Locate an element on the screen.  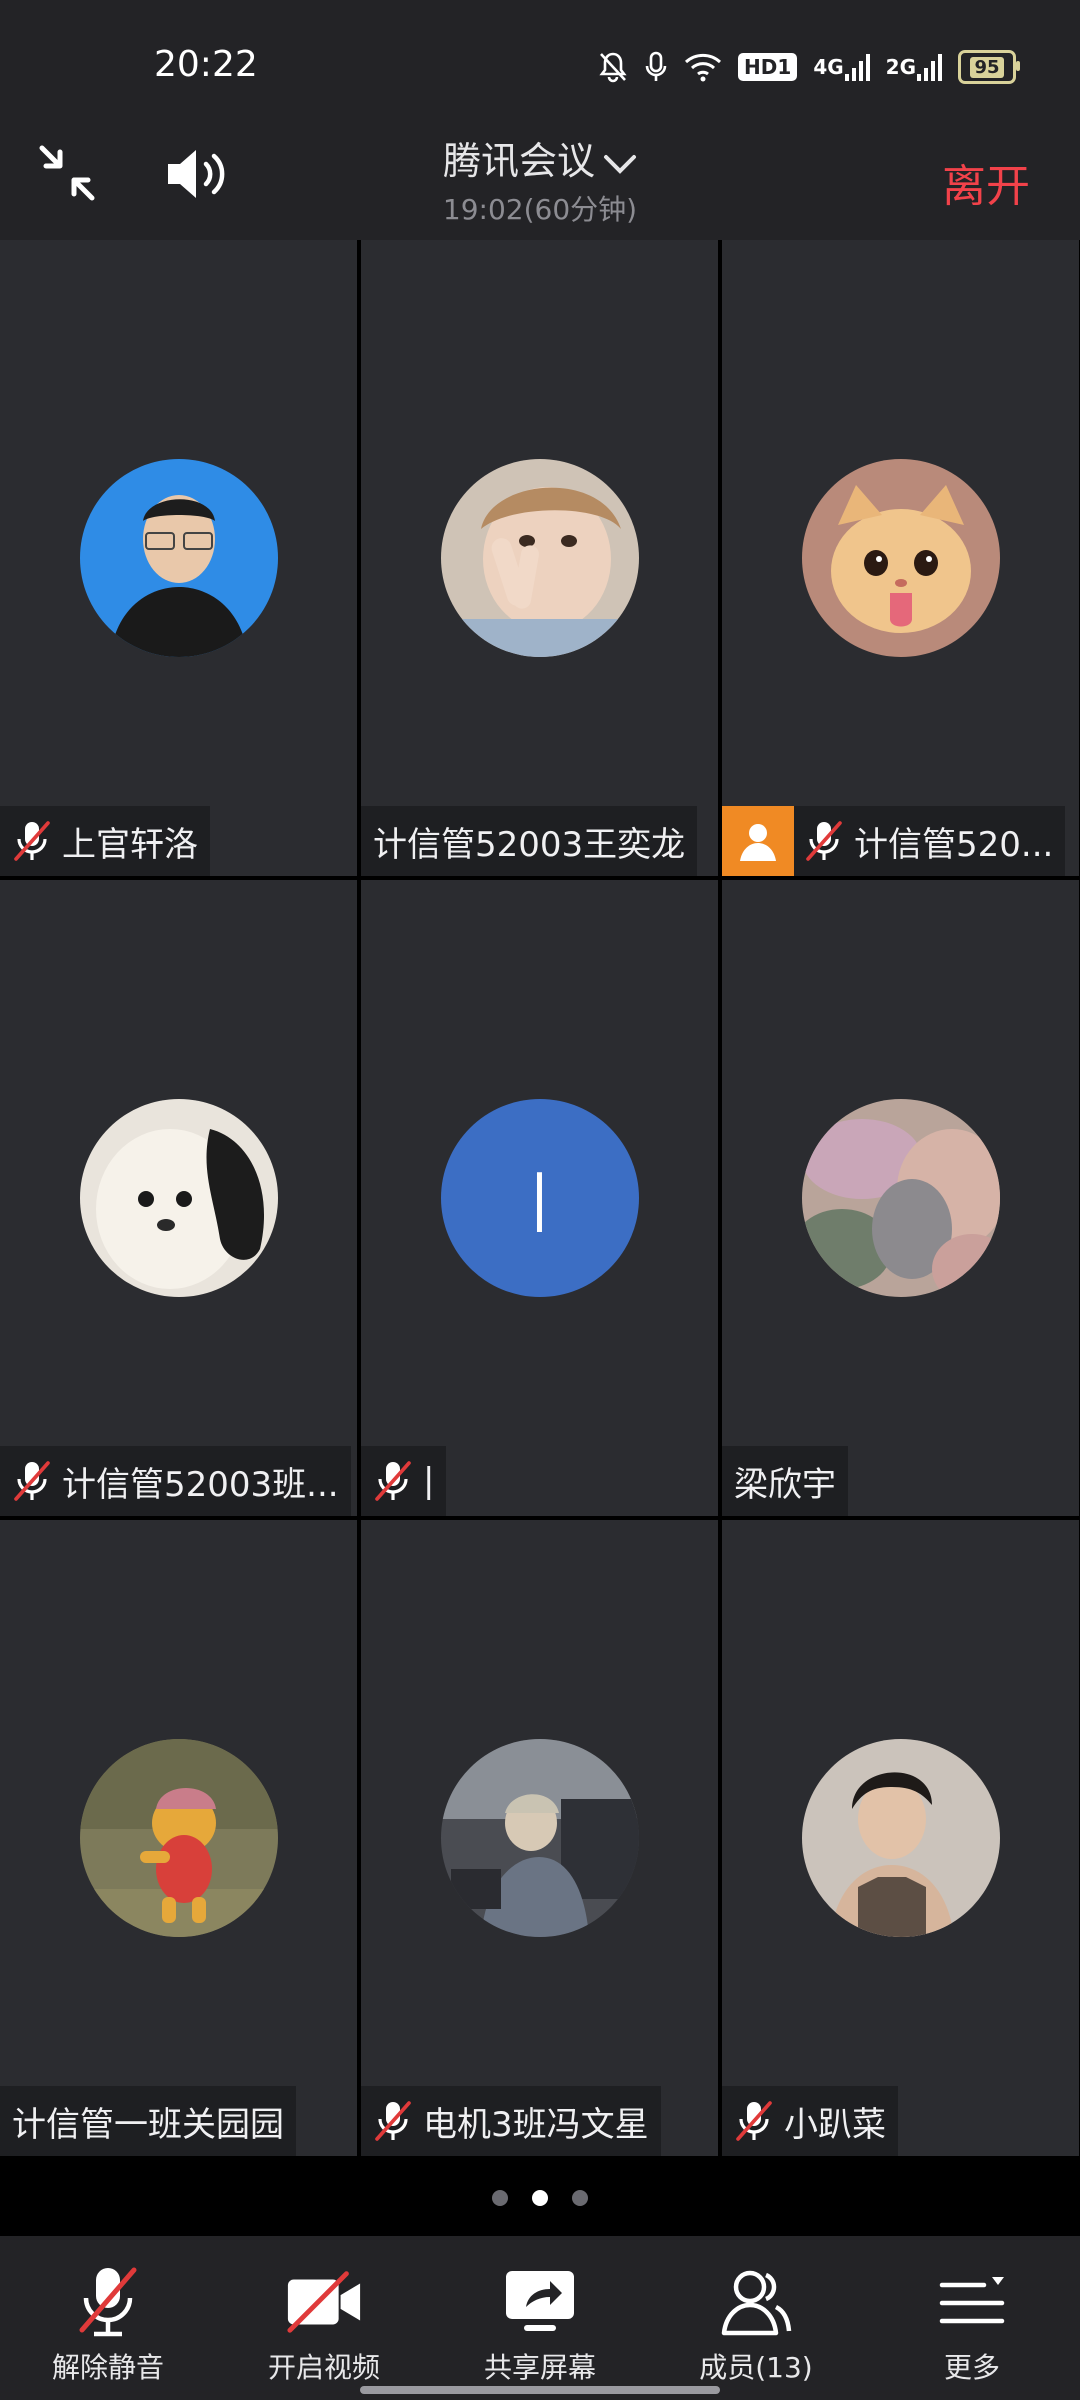
more-button: 更多 is located at coordinates (972, 2318).